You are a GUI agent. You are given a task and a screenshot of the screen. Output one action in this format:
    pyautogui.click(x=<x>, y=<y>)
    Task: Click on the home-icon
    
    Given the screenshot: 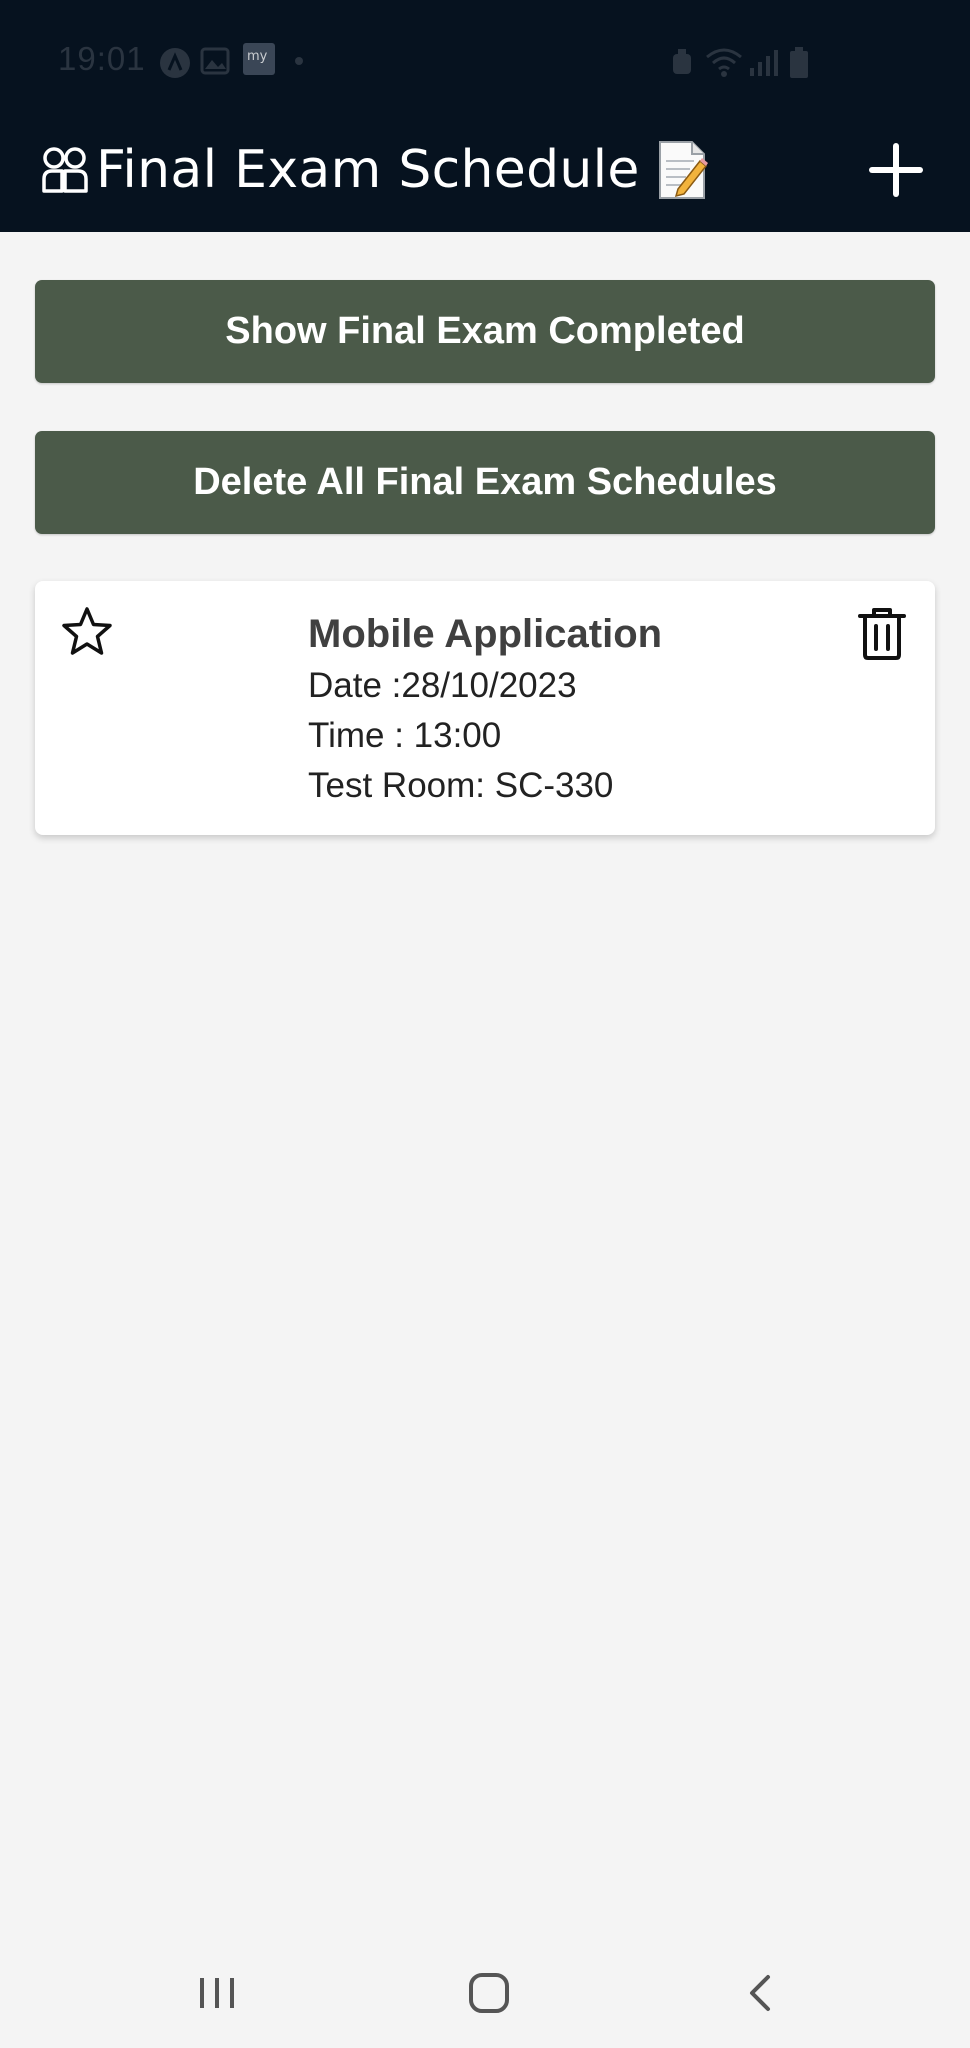 What is the action you would take?
    pyautogui.click(x=489, y=1993)
    